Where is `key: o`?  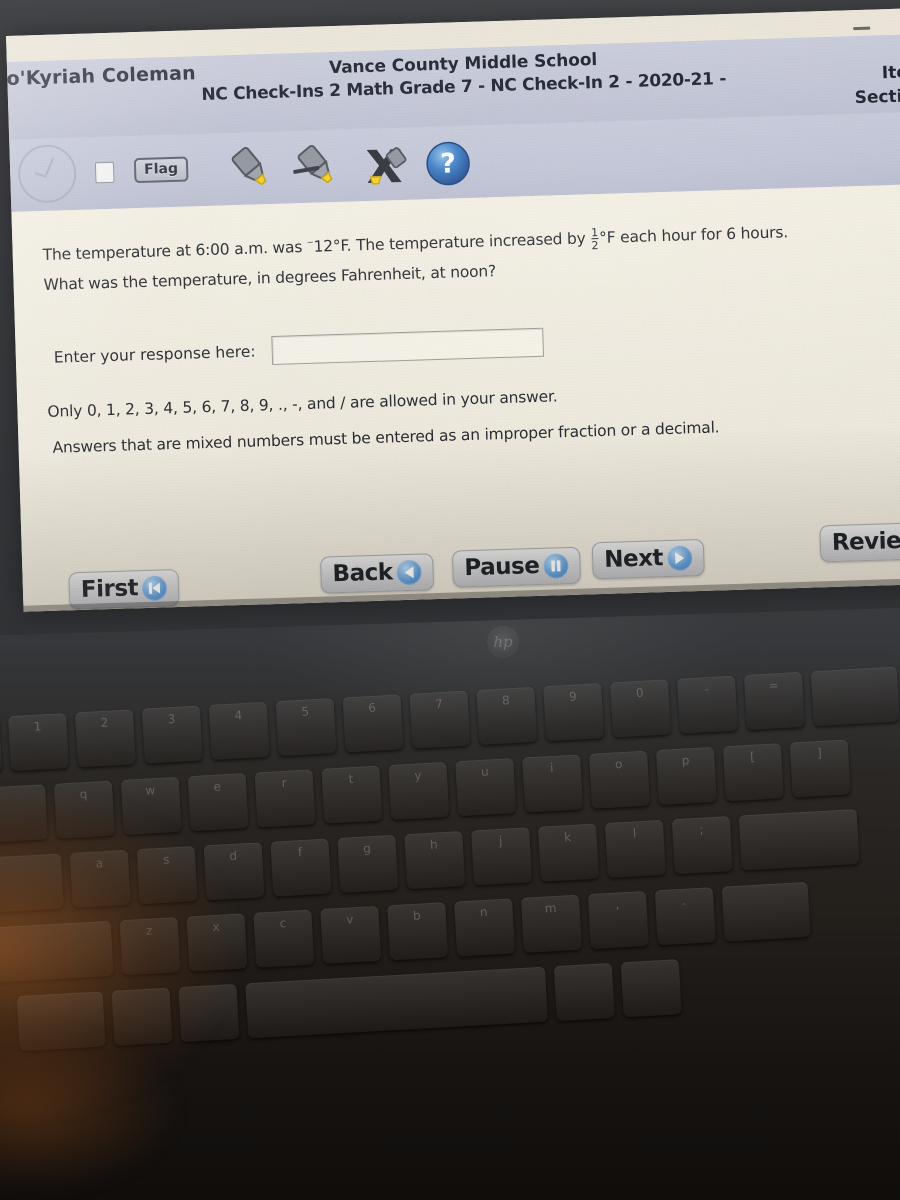
key: o is located at coordinates (619, 779).